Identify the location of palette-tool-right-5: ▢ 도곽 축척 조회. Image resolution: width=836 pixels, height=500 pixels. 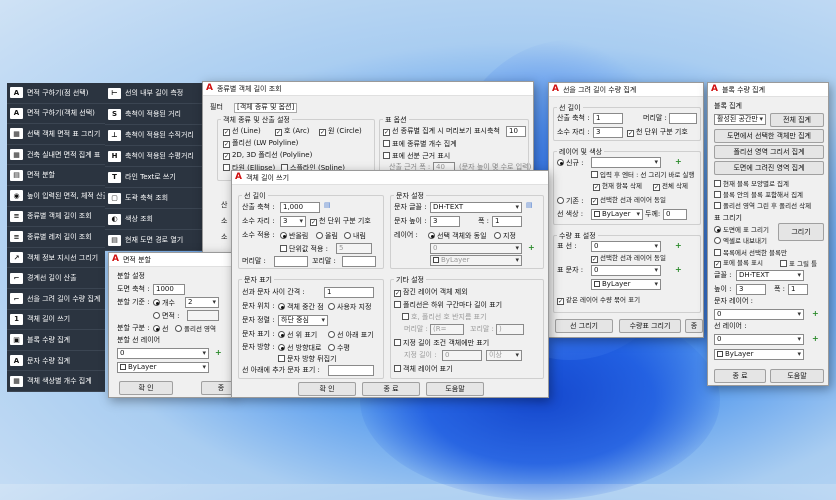
(154, 198).